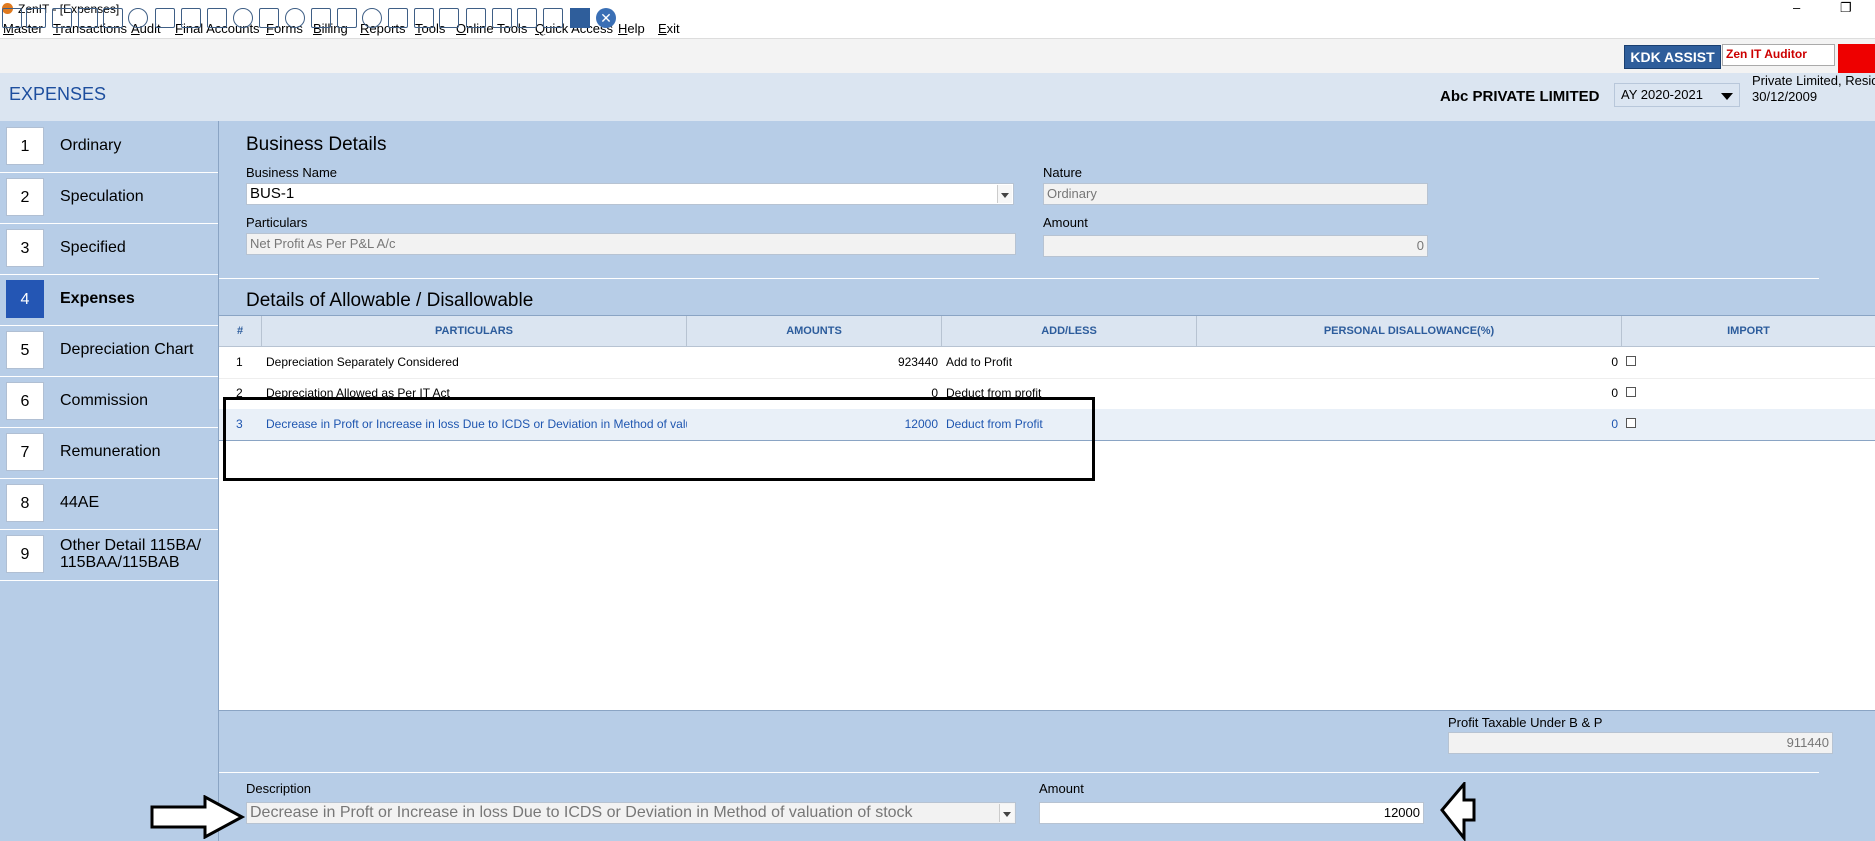  I want to click on column-header-personal-disallowance: PERSONAL DISALLOWANCE(%), so click(1409, 331).